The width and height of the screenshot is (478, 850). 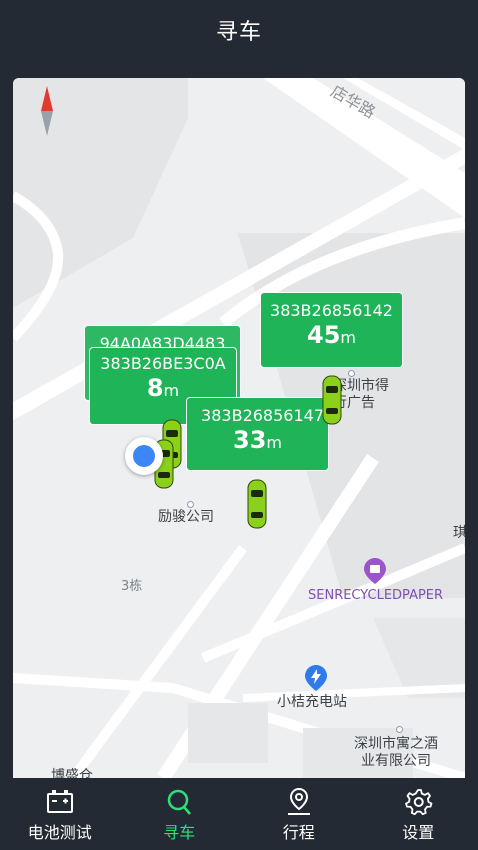 I want to click on page-title: 寻车, so click(x=238, y=32).